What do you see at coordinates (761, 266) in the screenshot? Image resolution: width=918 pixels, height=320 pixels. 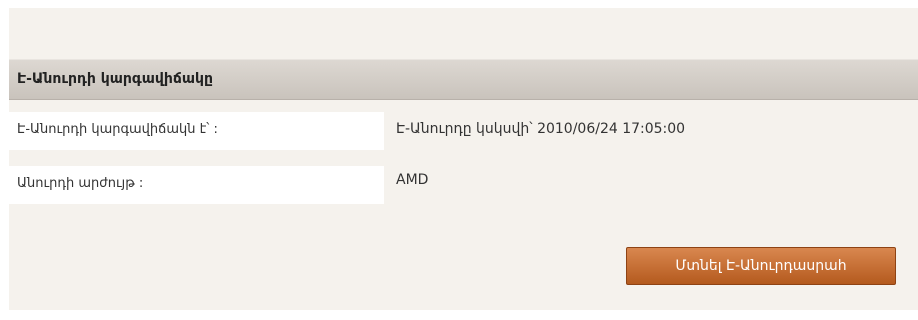 I see `enter-auction-hall-button: Մտնել Է-Անուրդասրահ` at bounding box center [761, 266].